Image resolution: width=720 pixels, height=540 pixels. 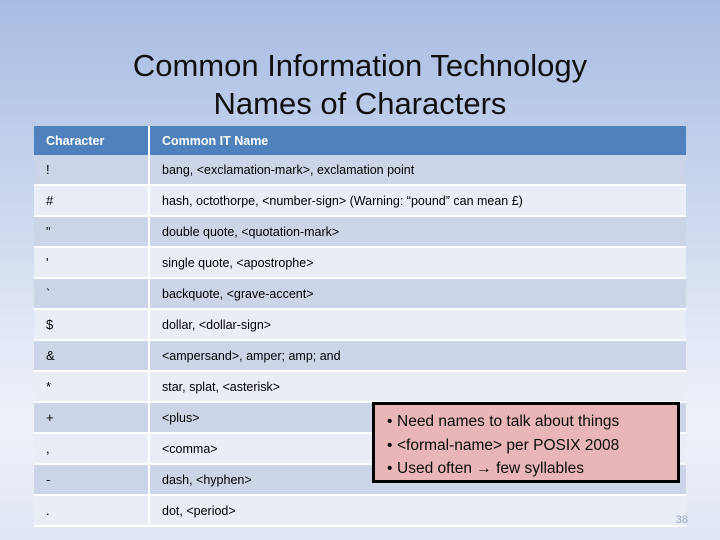 What do you see at coordinates (508, 445) in the screenshot?
I see `callout-bullet-2-text: <formal-name> per POSIX 2008` at bounding box center [508, 445].